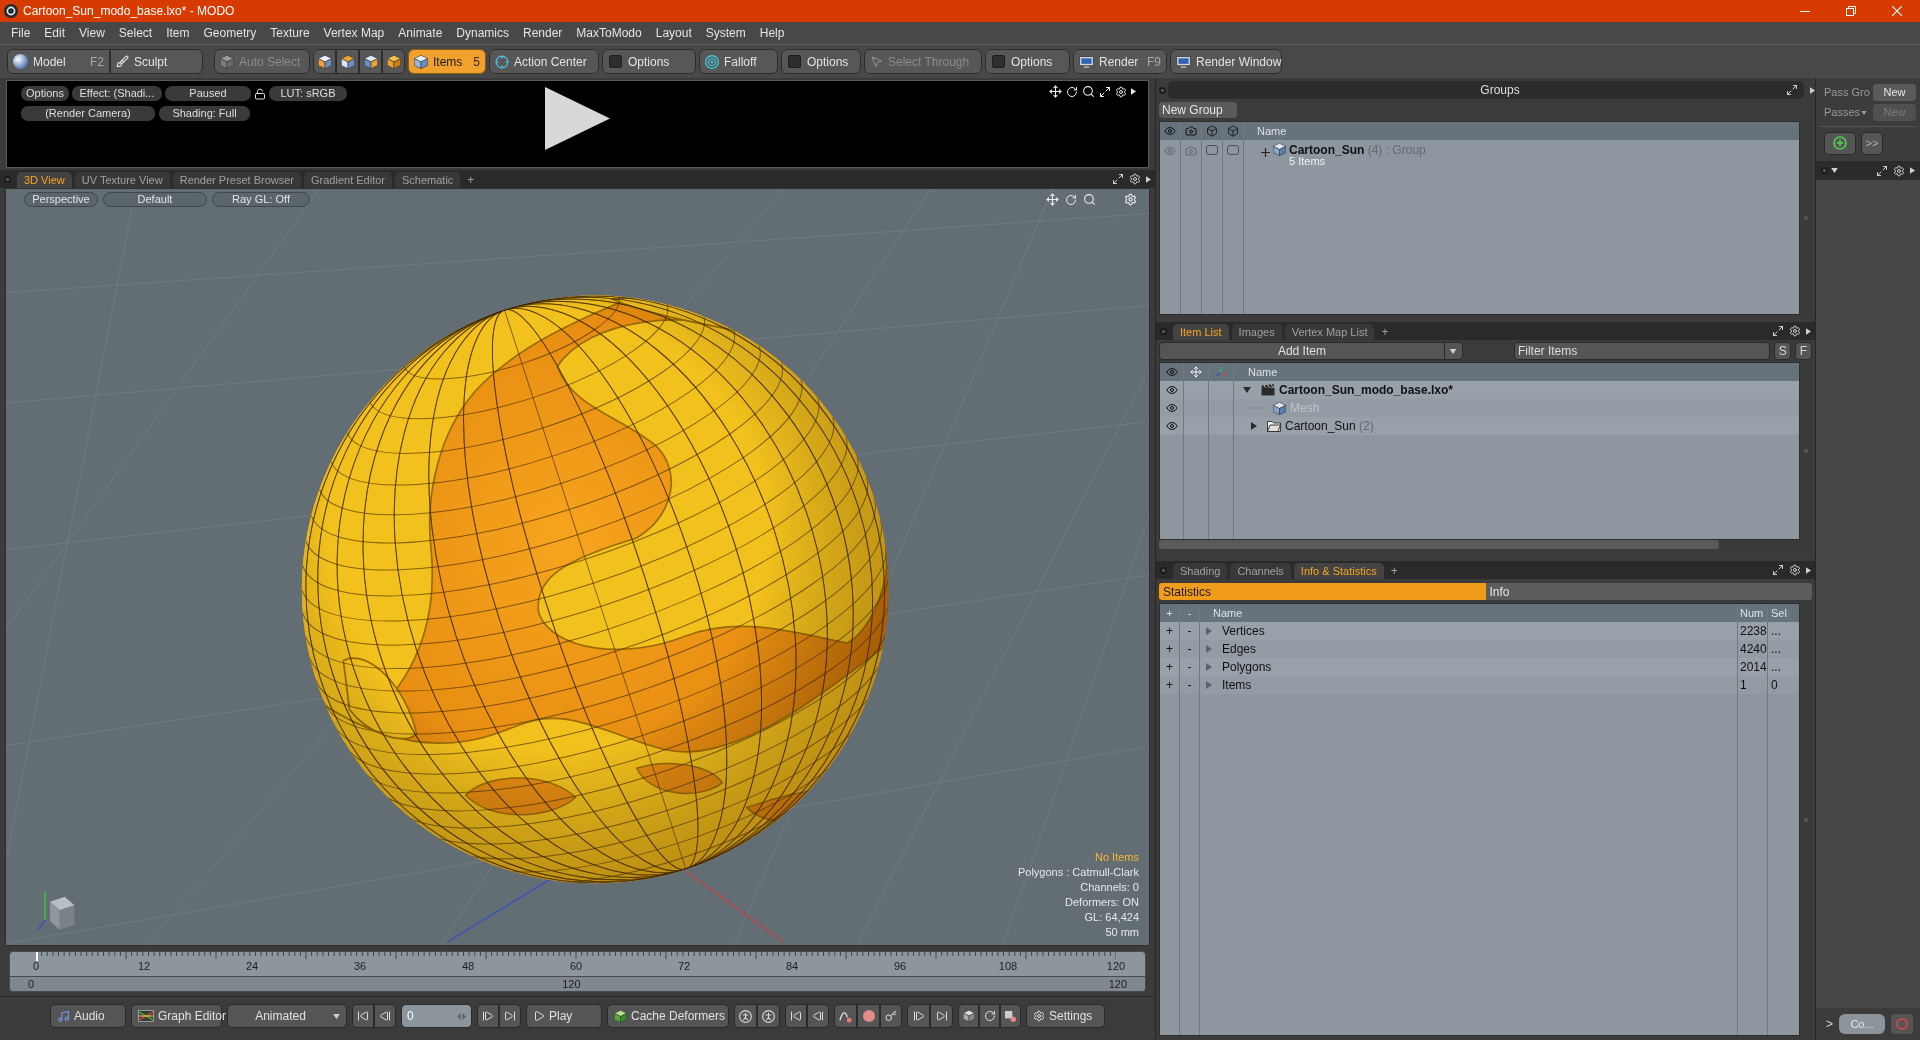  Describe the element at coordinates (230, 33) in the screenshot. I see `menu-item: Geometry` at that location.